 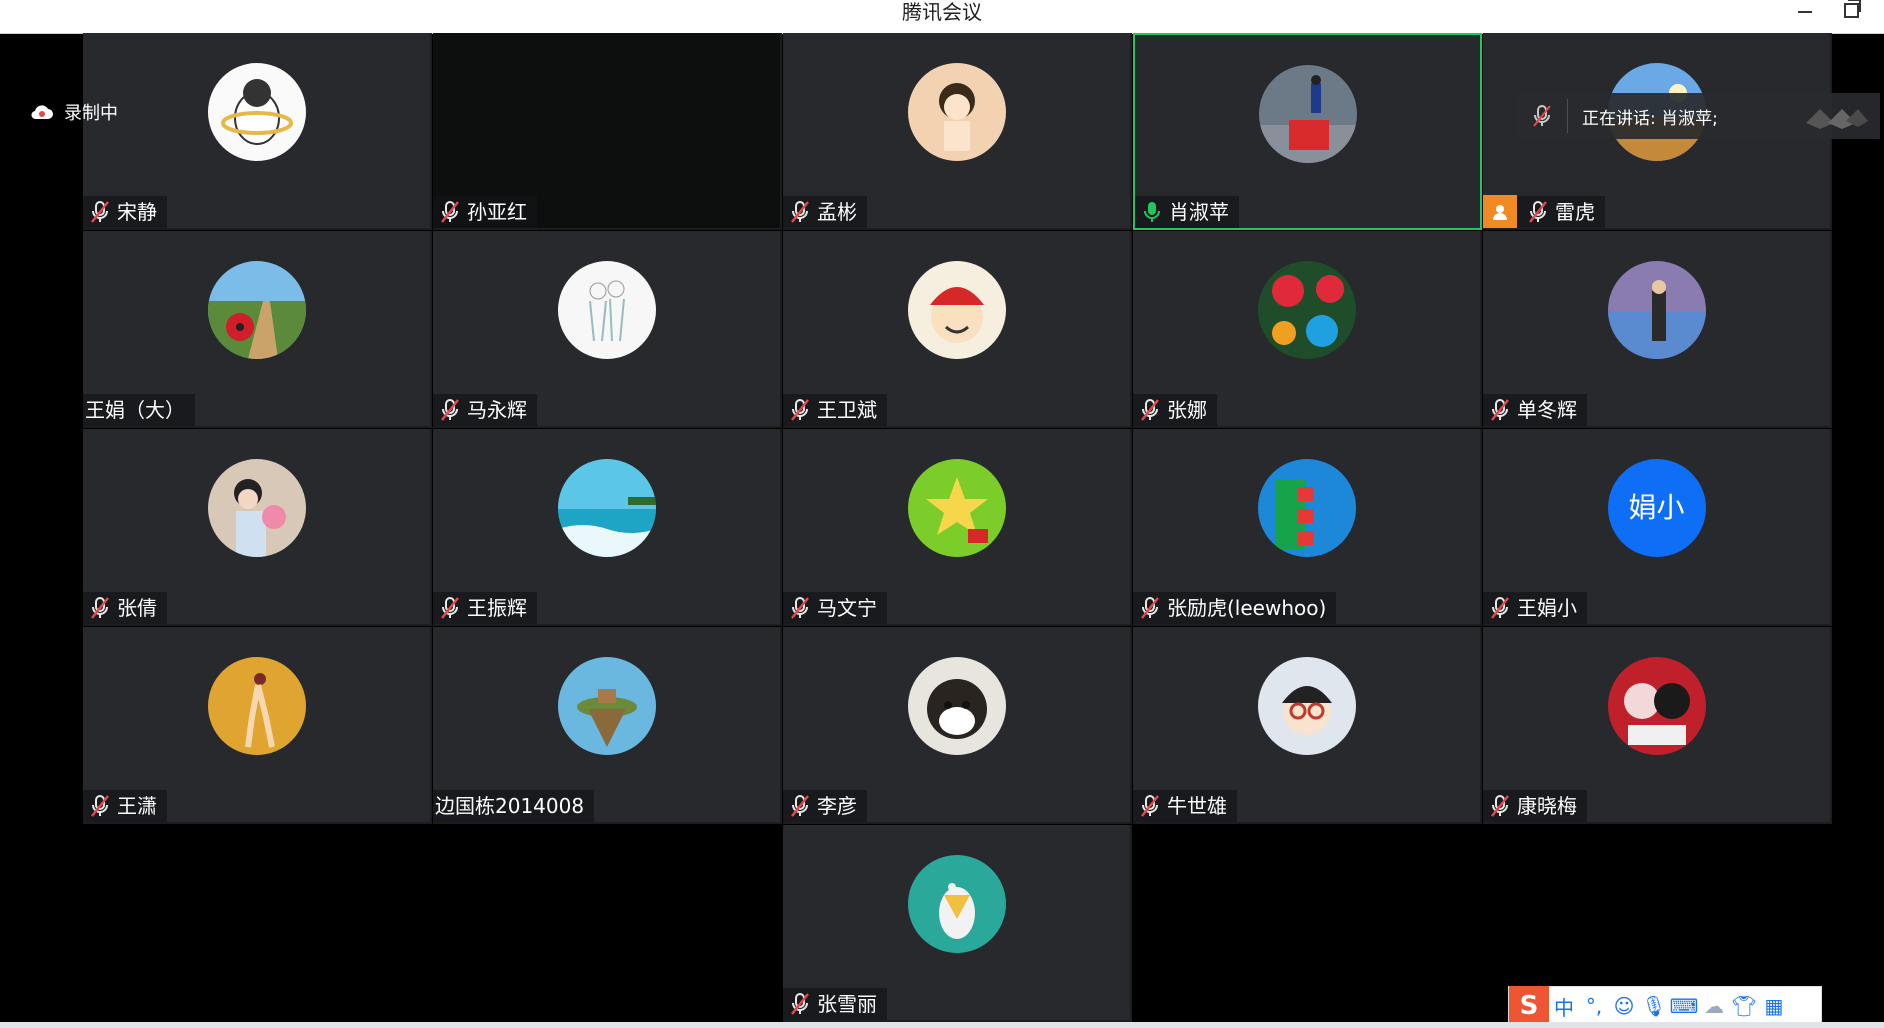 I want to click on participant-tile: 张雪丽, so click(x=957, y=923).